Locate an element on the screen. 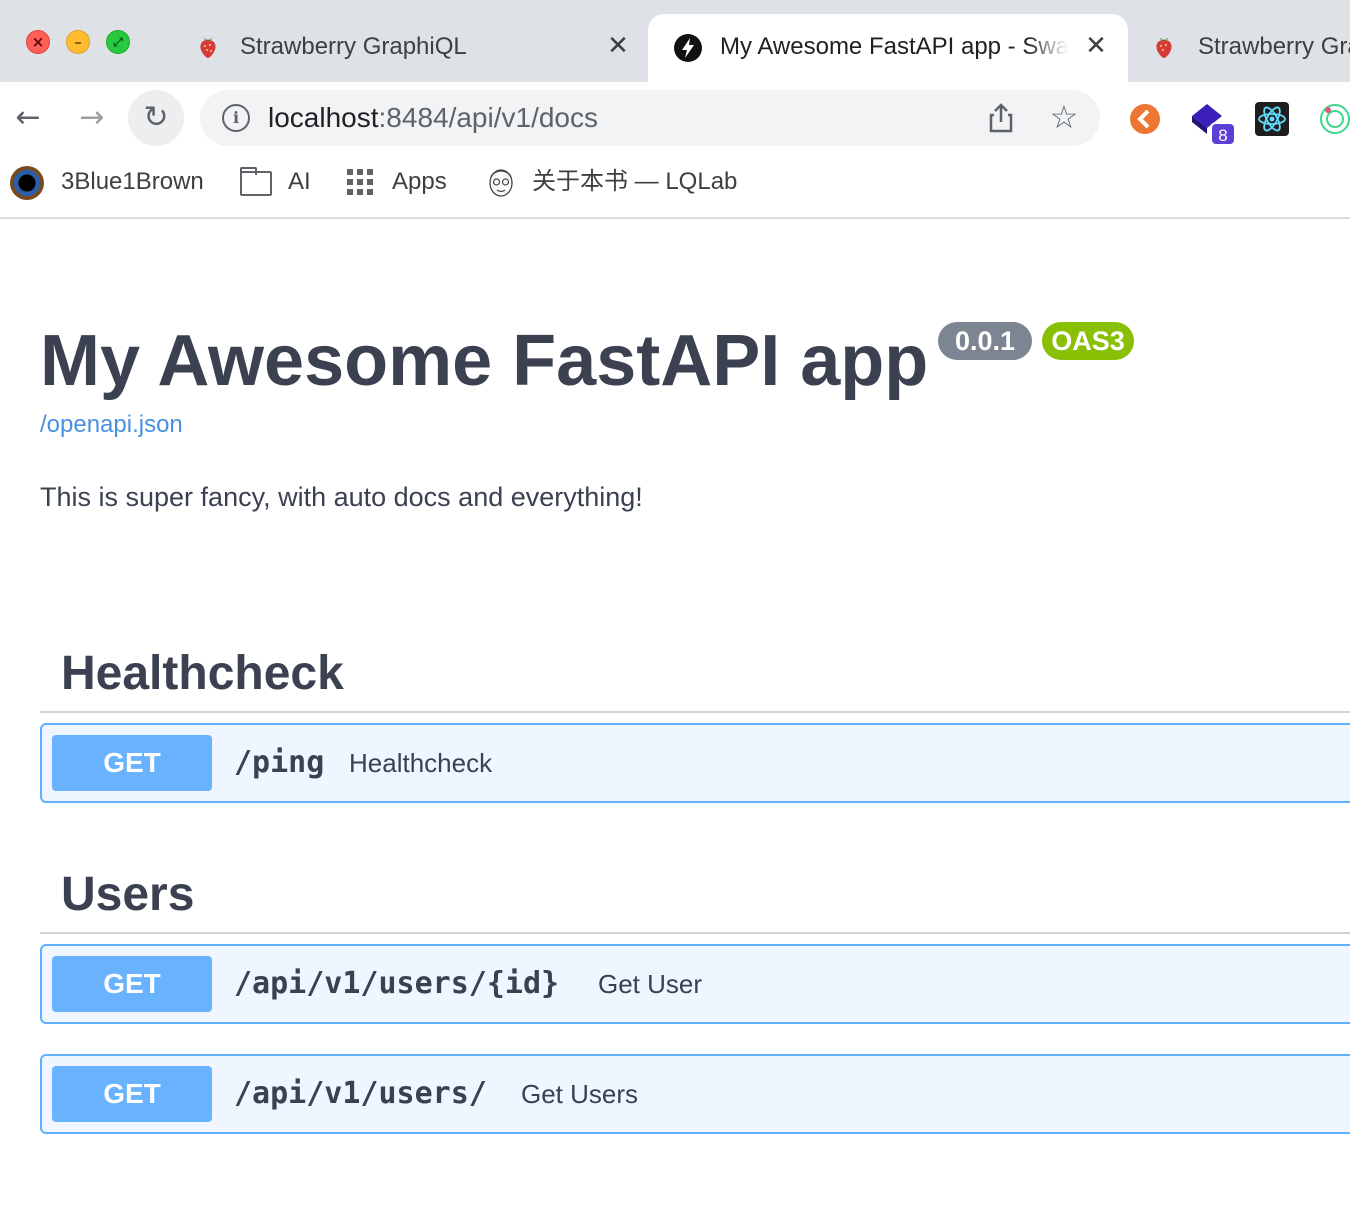 The height and width of the screenshot is (1206, 1350). maximize-icon: ⤢ is located at coordinates (118, 42).